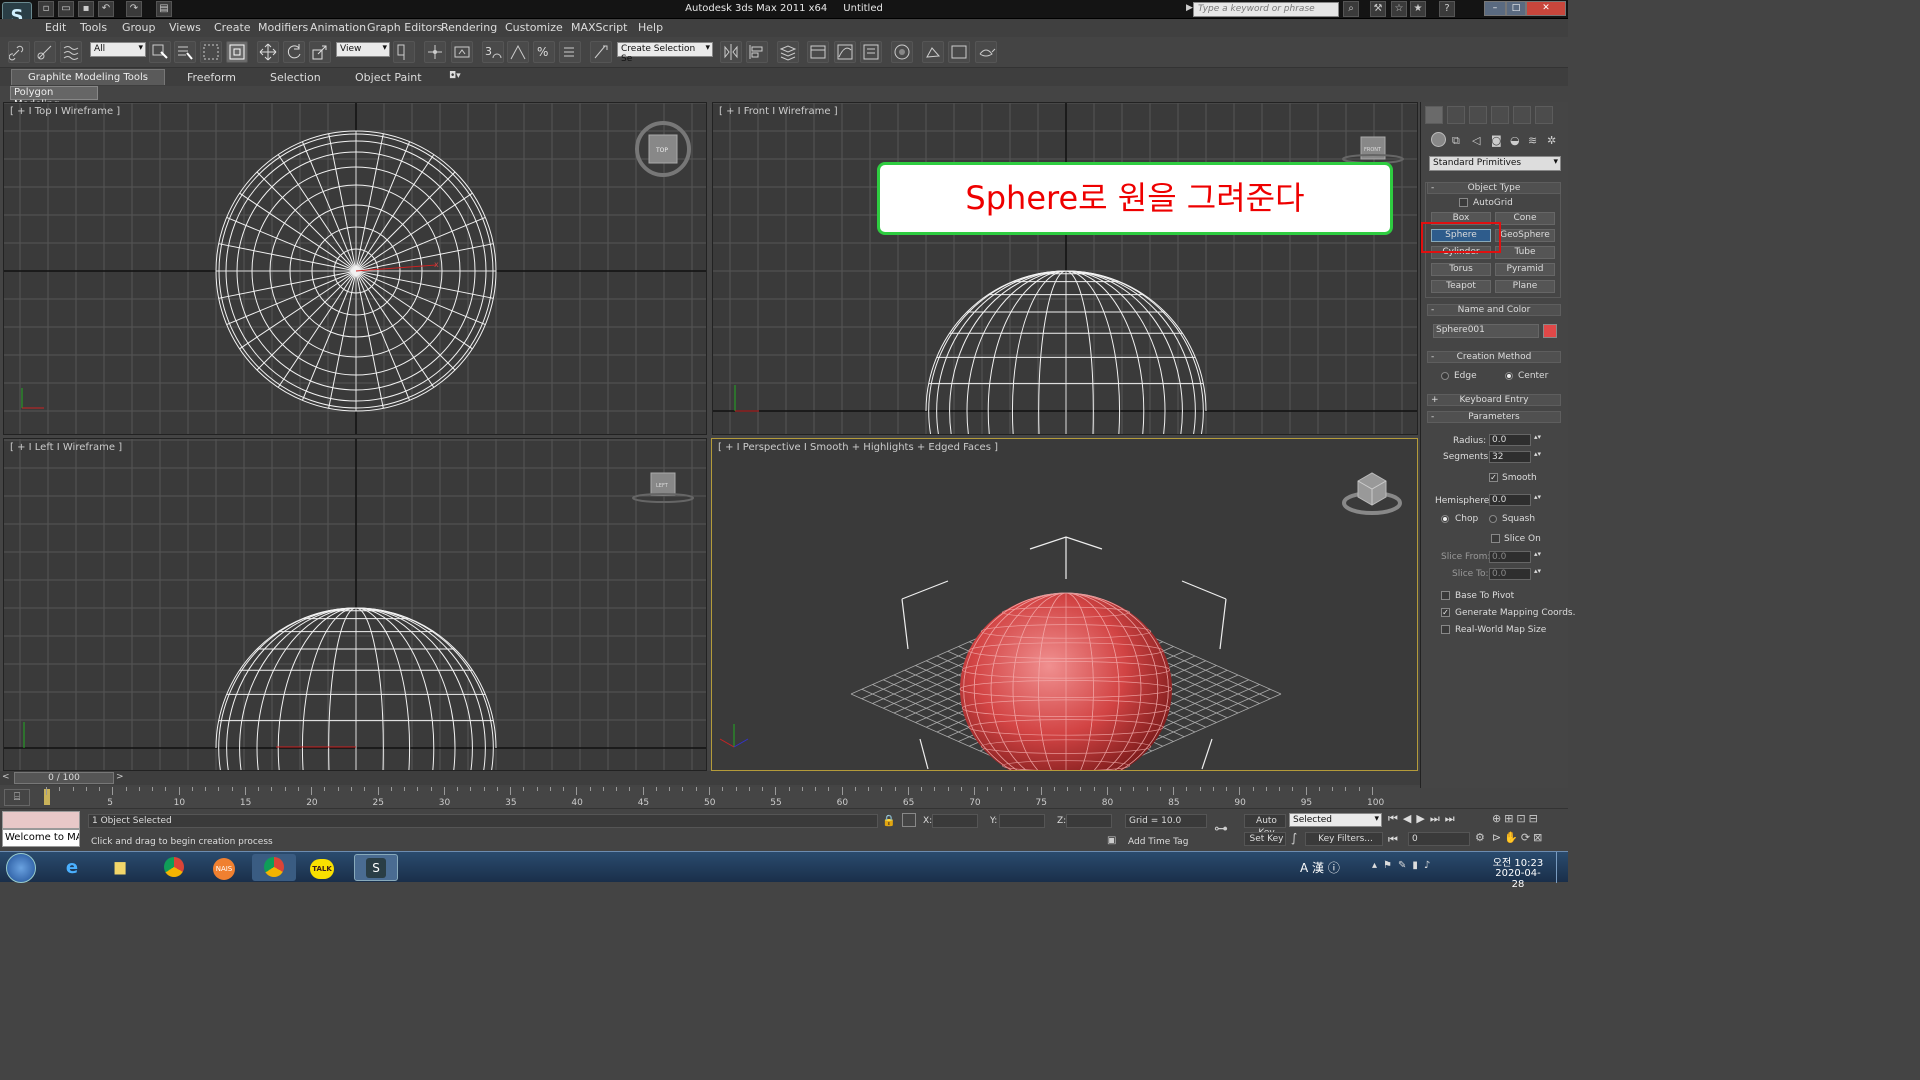  I want to click on object-color-swatch, so click(1550, 331).